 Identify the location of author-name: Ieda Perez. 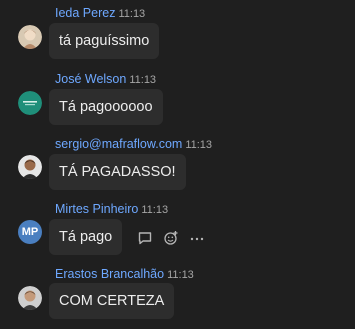
(85, 13).